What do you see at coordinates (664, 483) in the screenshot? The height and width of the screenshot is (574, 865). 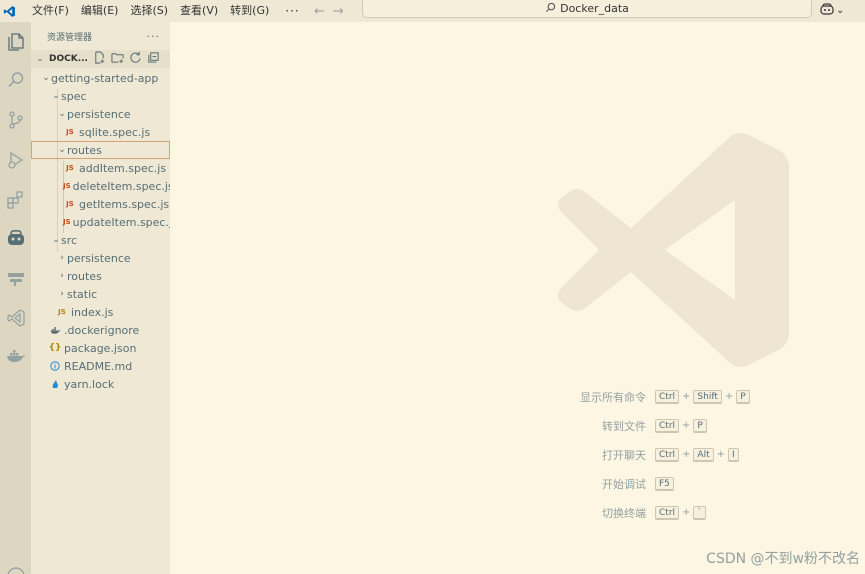 I see `key-f5: F5` at bounding box center [664, 483].